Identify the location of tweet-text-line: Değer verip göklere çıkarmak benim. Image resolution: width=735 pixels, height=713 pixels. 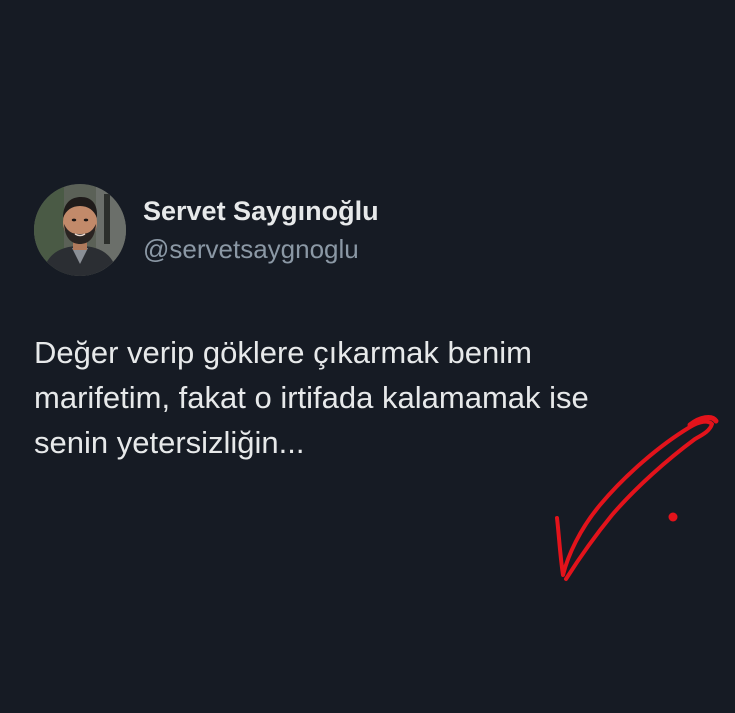
(283, 352).